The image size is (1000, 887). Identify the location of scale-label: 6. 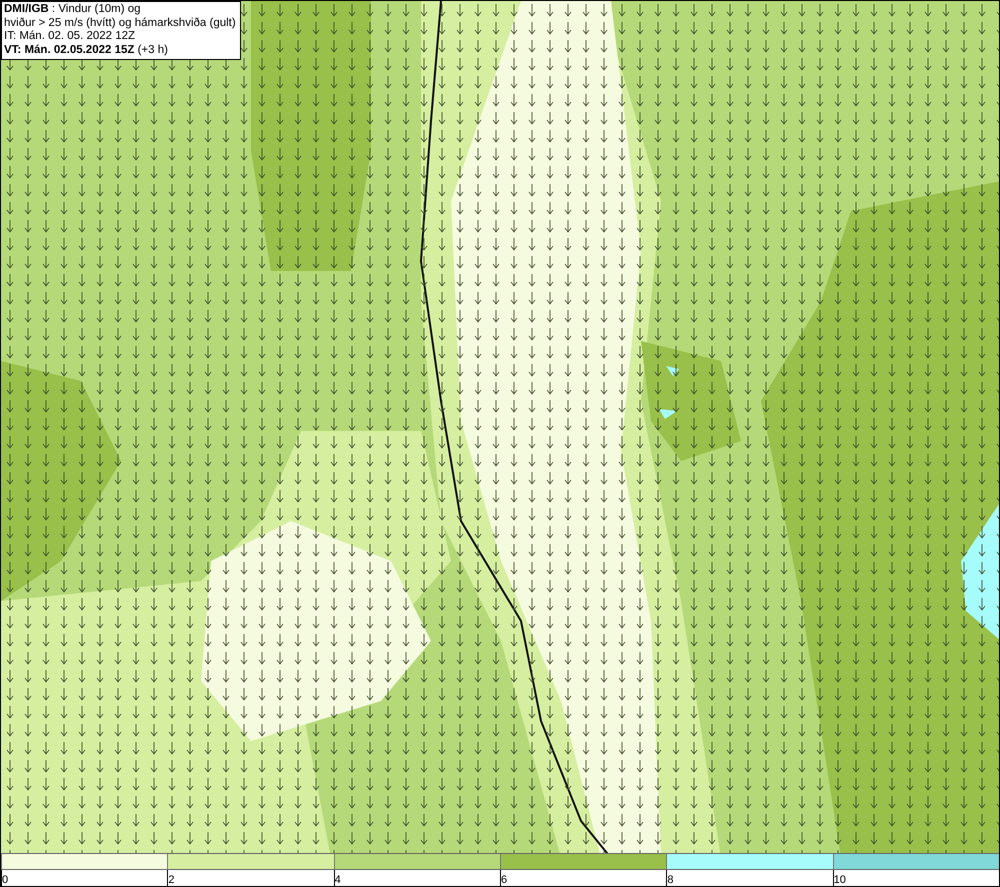
(504, 879).